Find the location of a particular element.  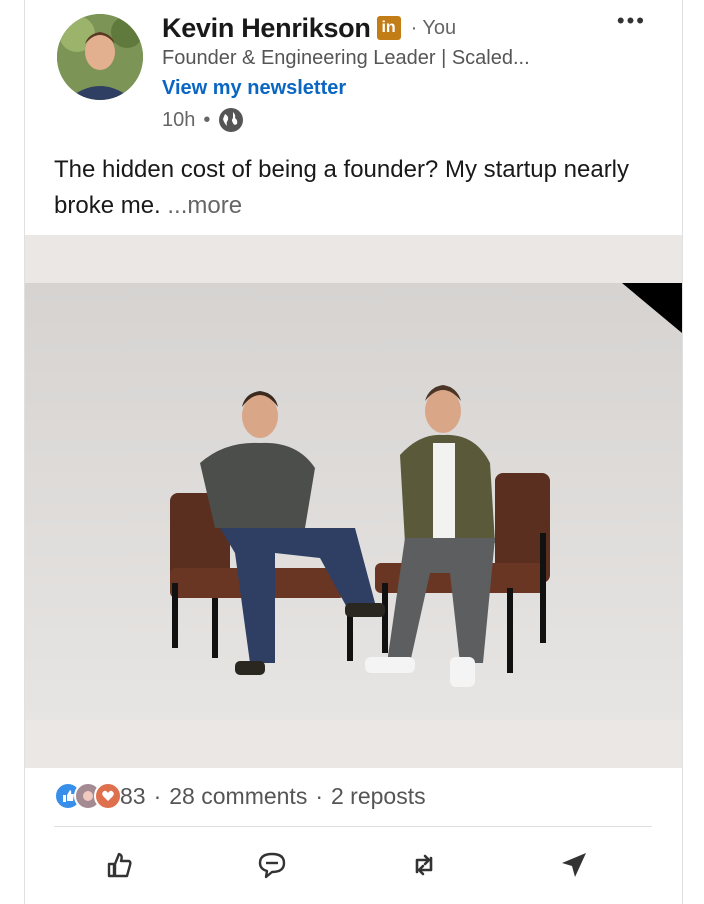

send-icon is located at coordinates (574, 865).